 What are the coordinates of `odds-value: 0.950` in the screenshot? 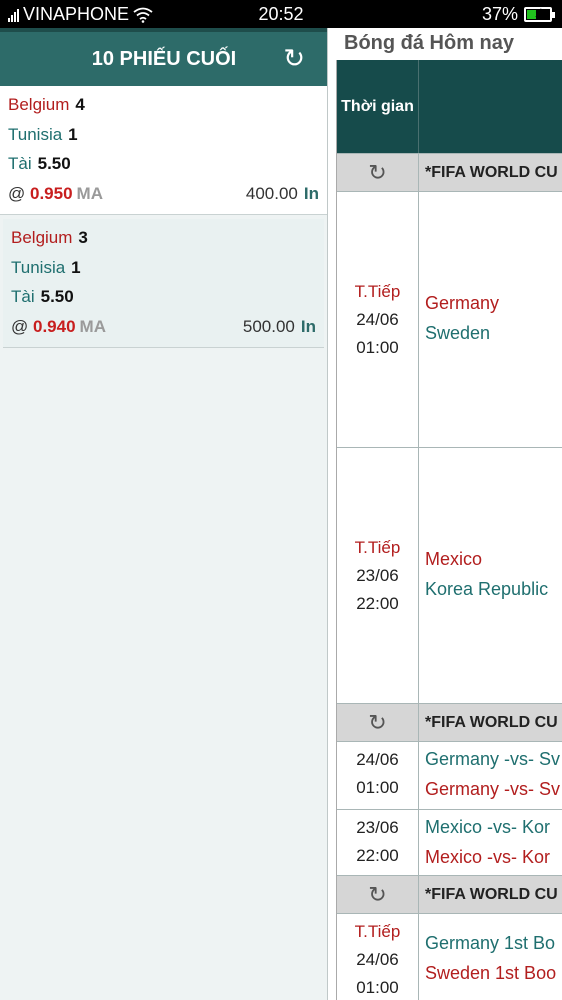 It's located at (51, 193).